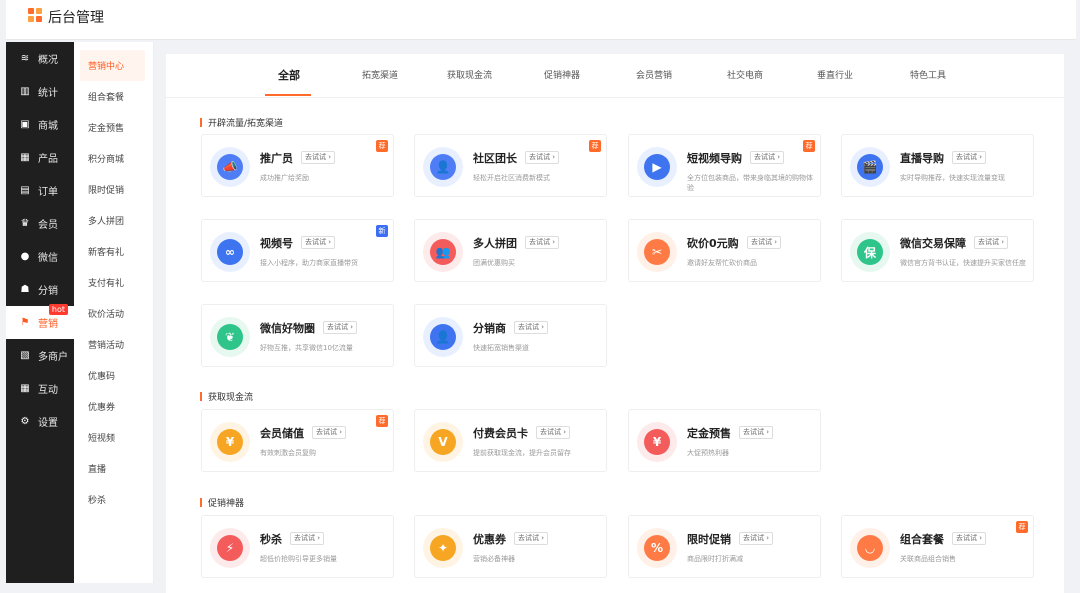 The height and width of the screenshot is (593, 1080). What do you see at coordinates (113, 375) in the screenshot?
I see `submenu-item-10: 优惠码` at bounding box center [113, 375].